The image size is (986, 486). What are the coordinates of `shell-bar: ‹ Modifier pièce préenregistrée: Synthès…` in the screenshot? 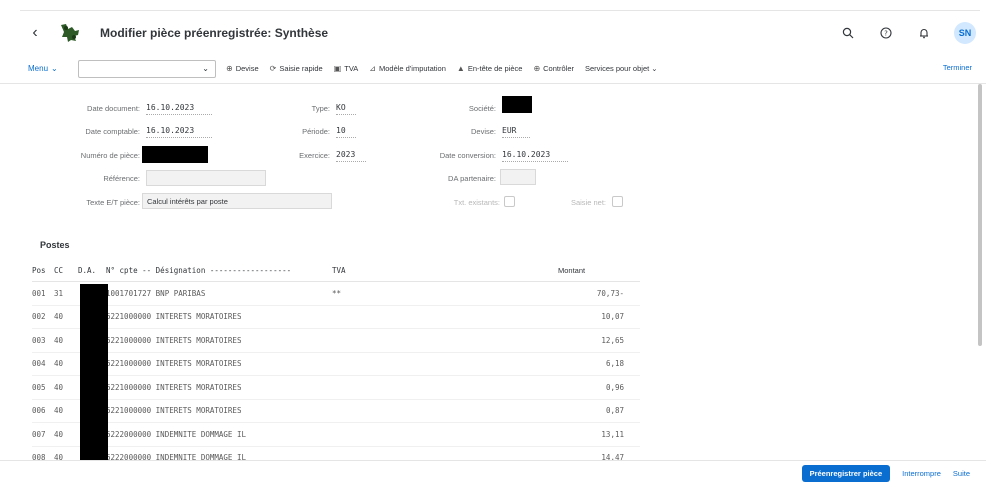 It's located at (500, 32).